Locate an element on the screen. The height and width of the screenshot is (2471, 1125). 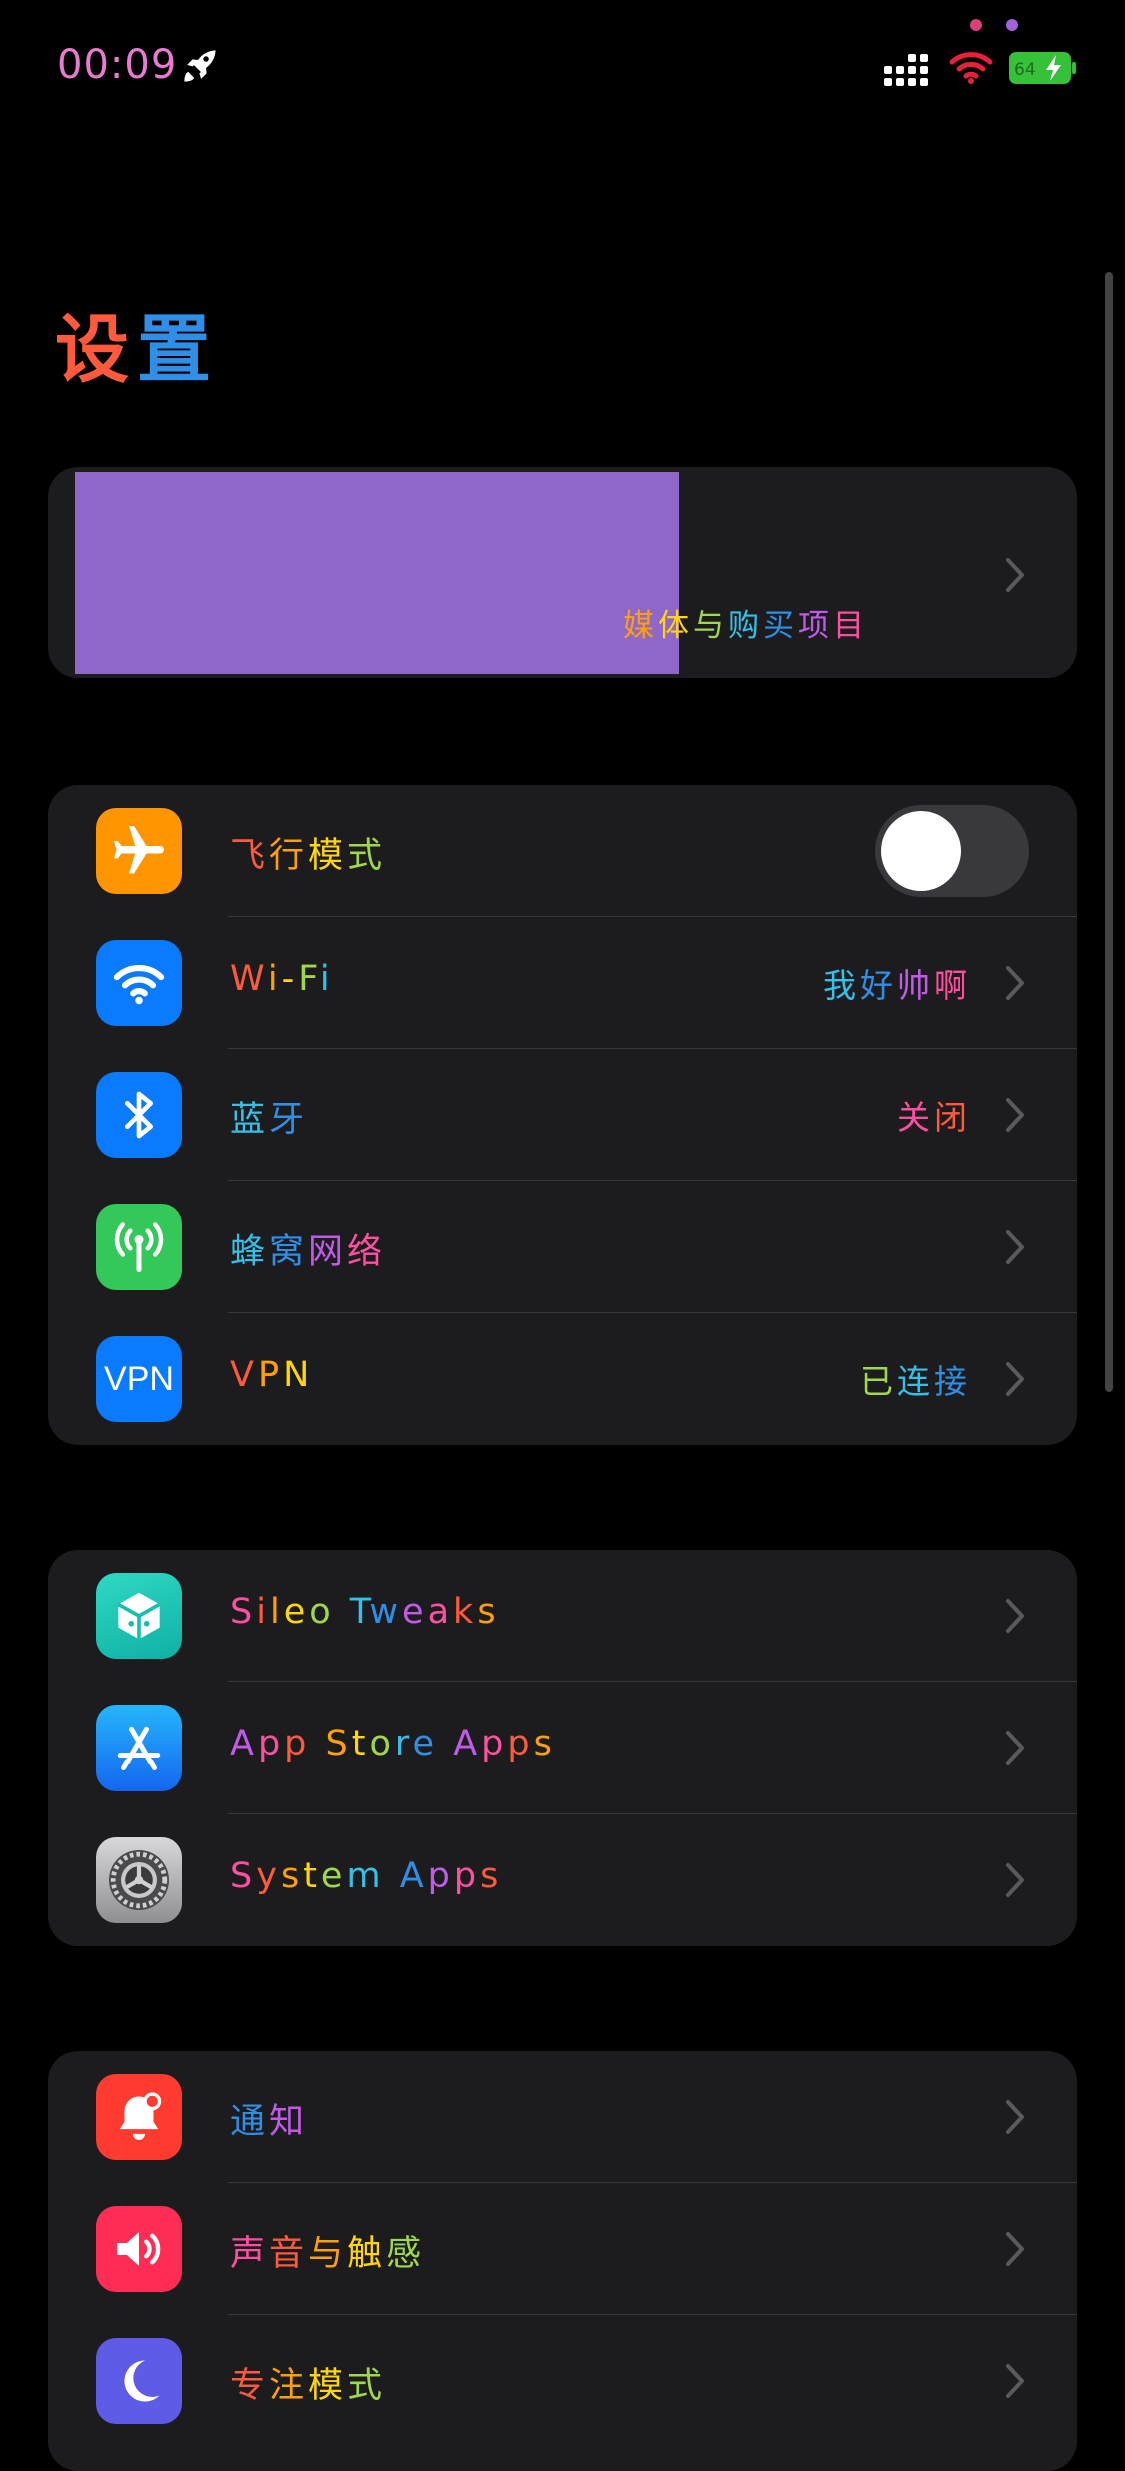
row-bluetooth: 蓝牙 关闭 is located at coordinates (562, 1115).